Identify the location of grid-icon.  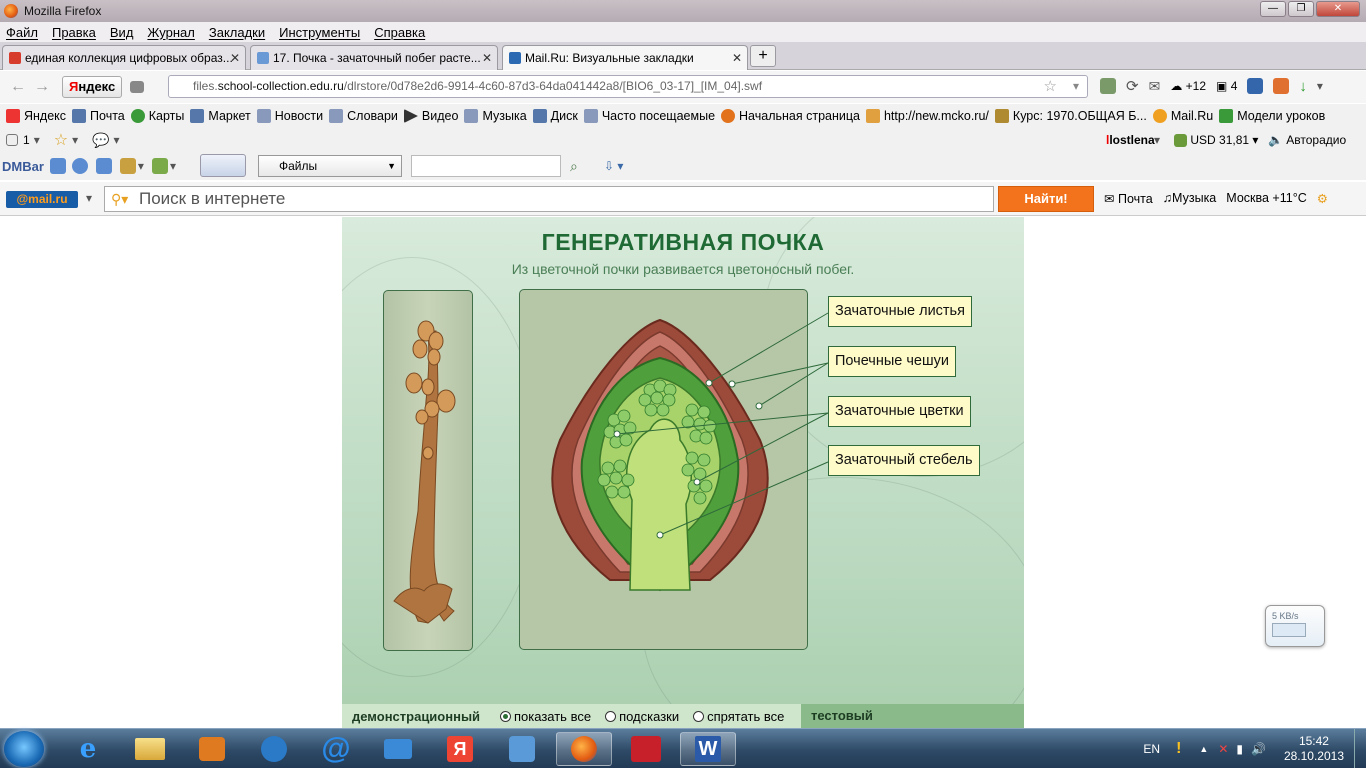
(137, 87).